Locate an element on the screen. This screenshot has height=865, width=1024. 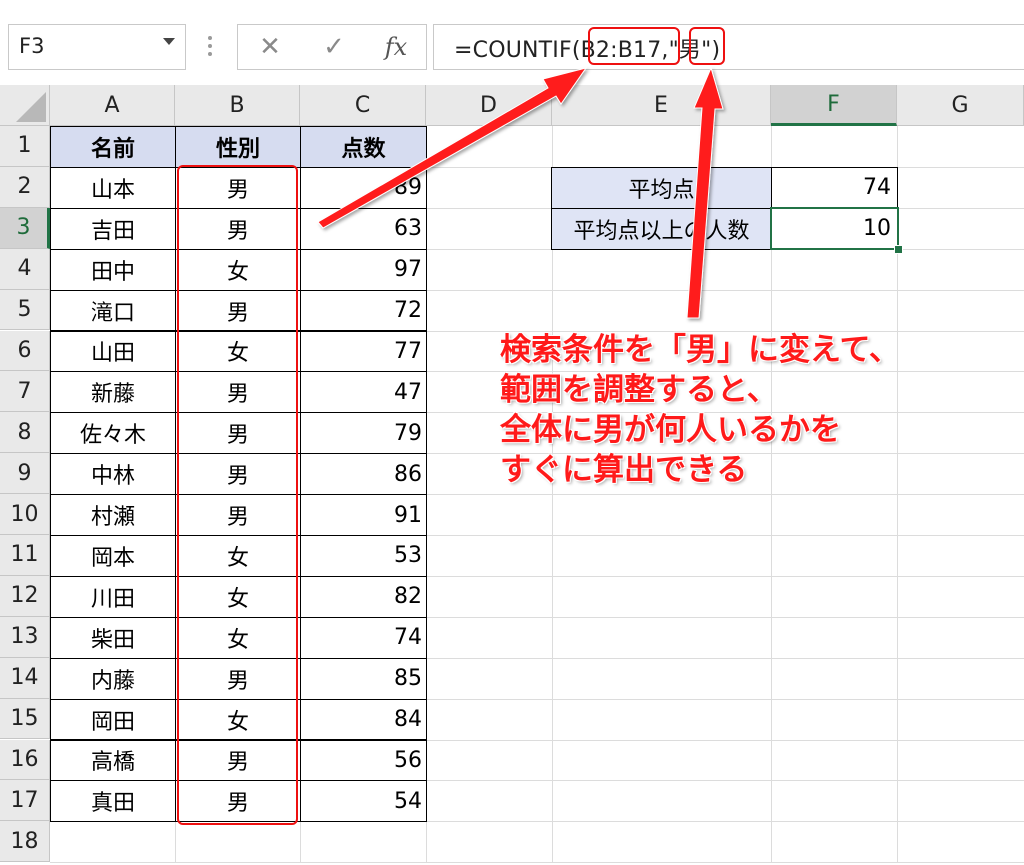
table-cell: 岡本 is located at coordinates (113, 556).